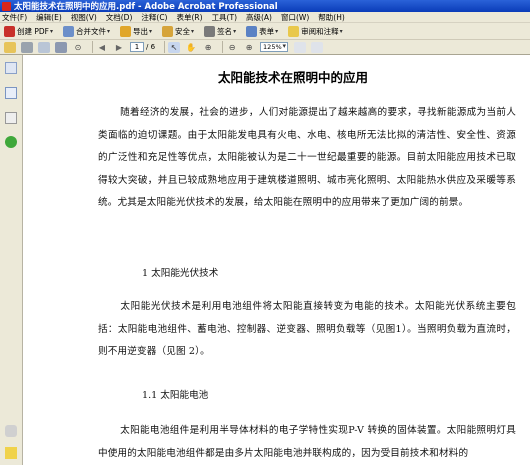  I want to click on page-total: / 6, so click(151, 47).